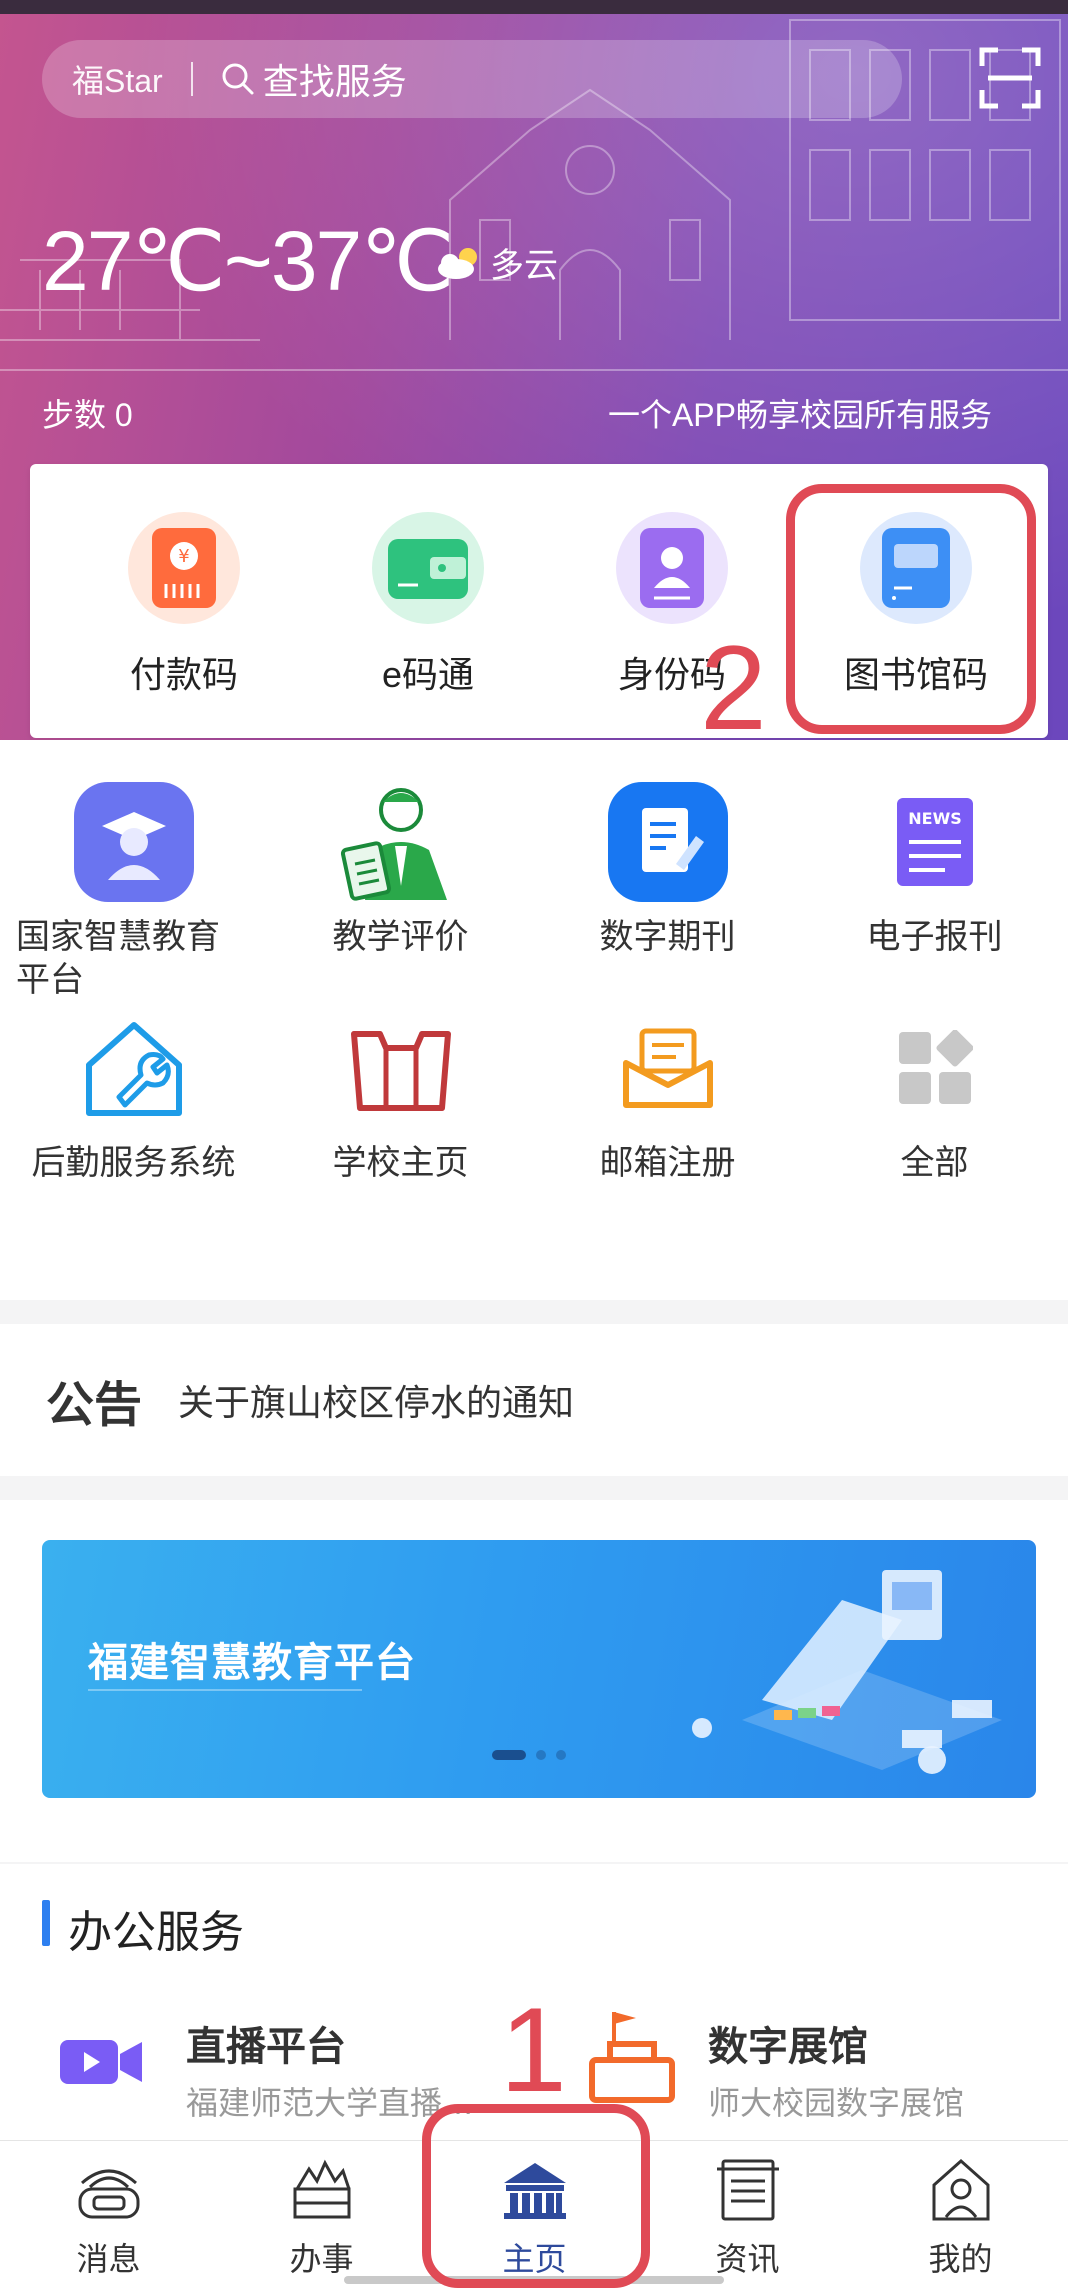 Image resolution: width=1068 pixels, height=2288 pixels. What do you see at coordinates (156, 1932) in the screenshot?
I see `section-title: 办公服务` at bounding box center [156, 1932].